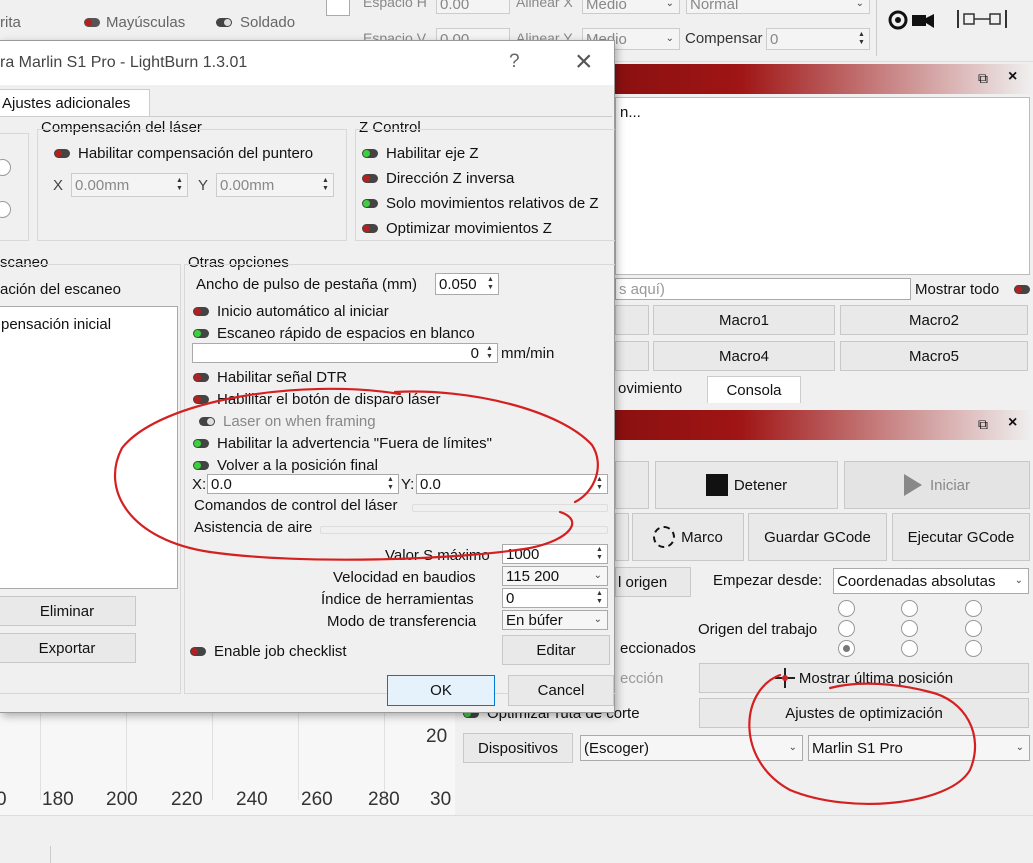  What do you see at coordinates (473, 7) in the screenshot?
I see `espacio-h-input: 0.00` at bounding box center [473, 7].